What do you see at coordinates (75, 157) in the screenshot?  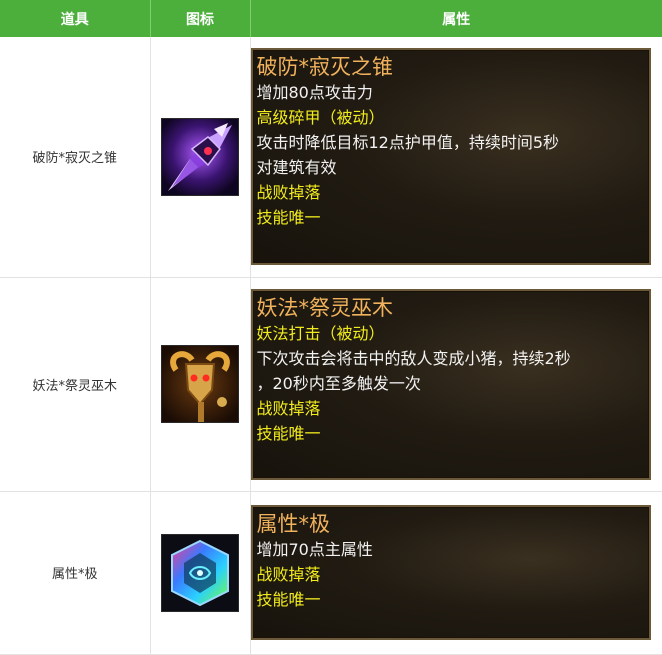 I see `item-name: 破防*寂灭之锥` at bounding box center [75, 157].